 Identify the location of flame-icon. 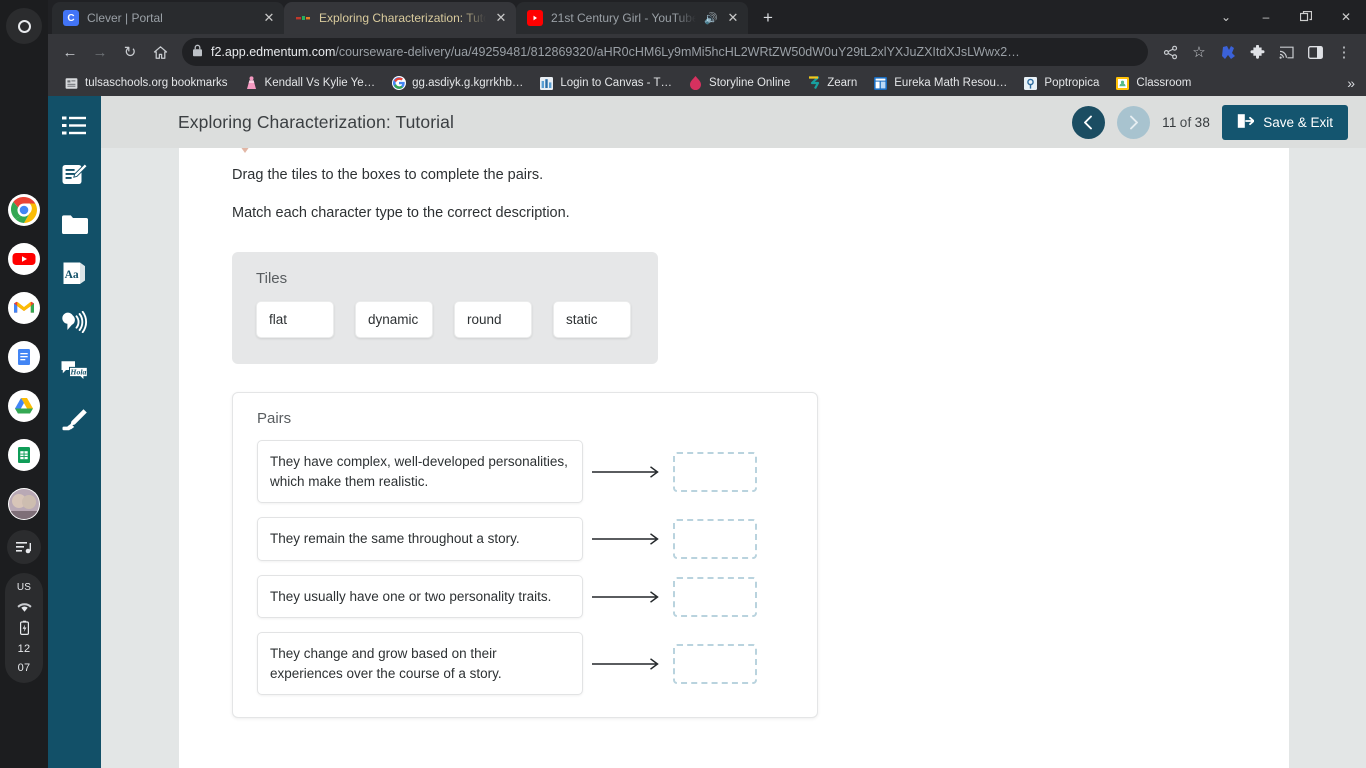
(695, 83).